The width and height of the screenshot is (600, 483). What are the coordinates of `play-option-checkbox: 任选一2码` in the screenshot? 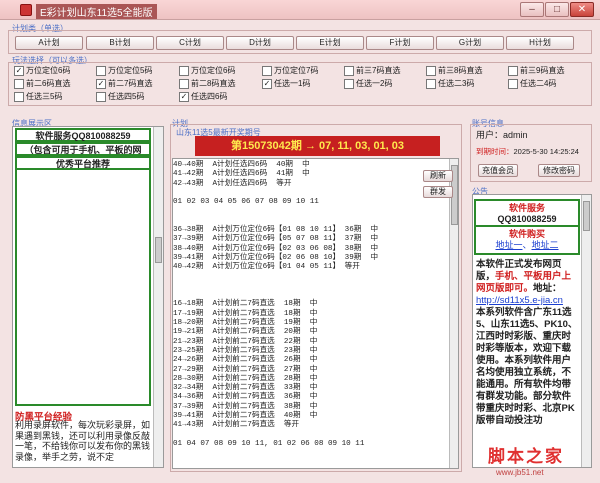 It's located at (368, 83).